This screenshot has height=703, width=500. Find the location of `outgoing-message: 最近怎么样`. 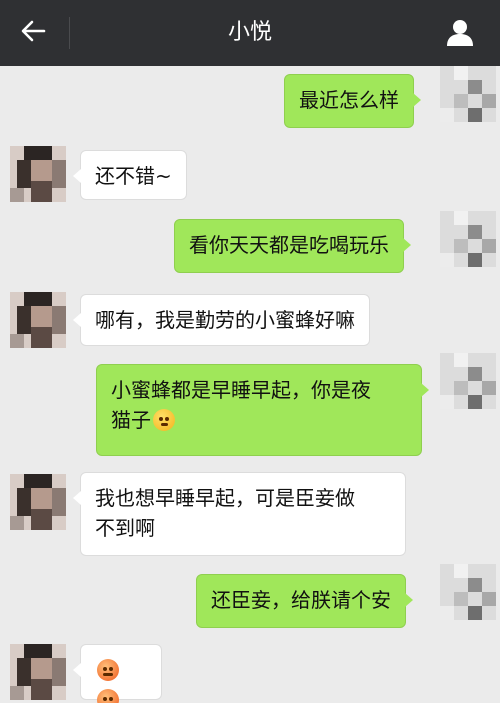

outgoing-message: 最近怎么样 is located at coordinates (352, 101).